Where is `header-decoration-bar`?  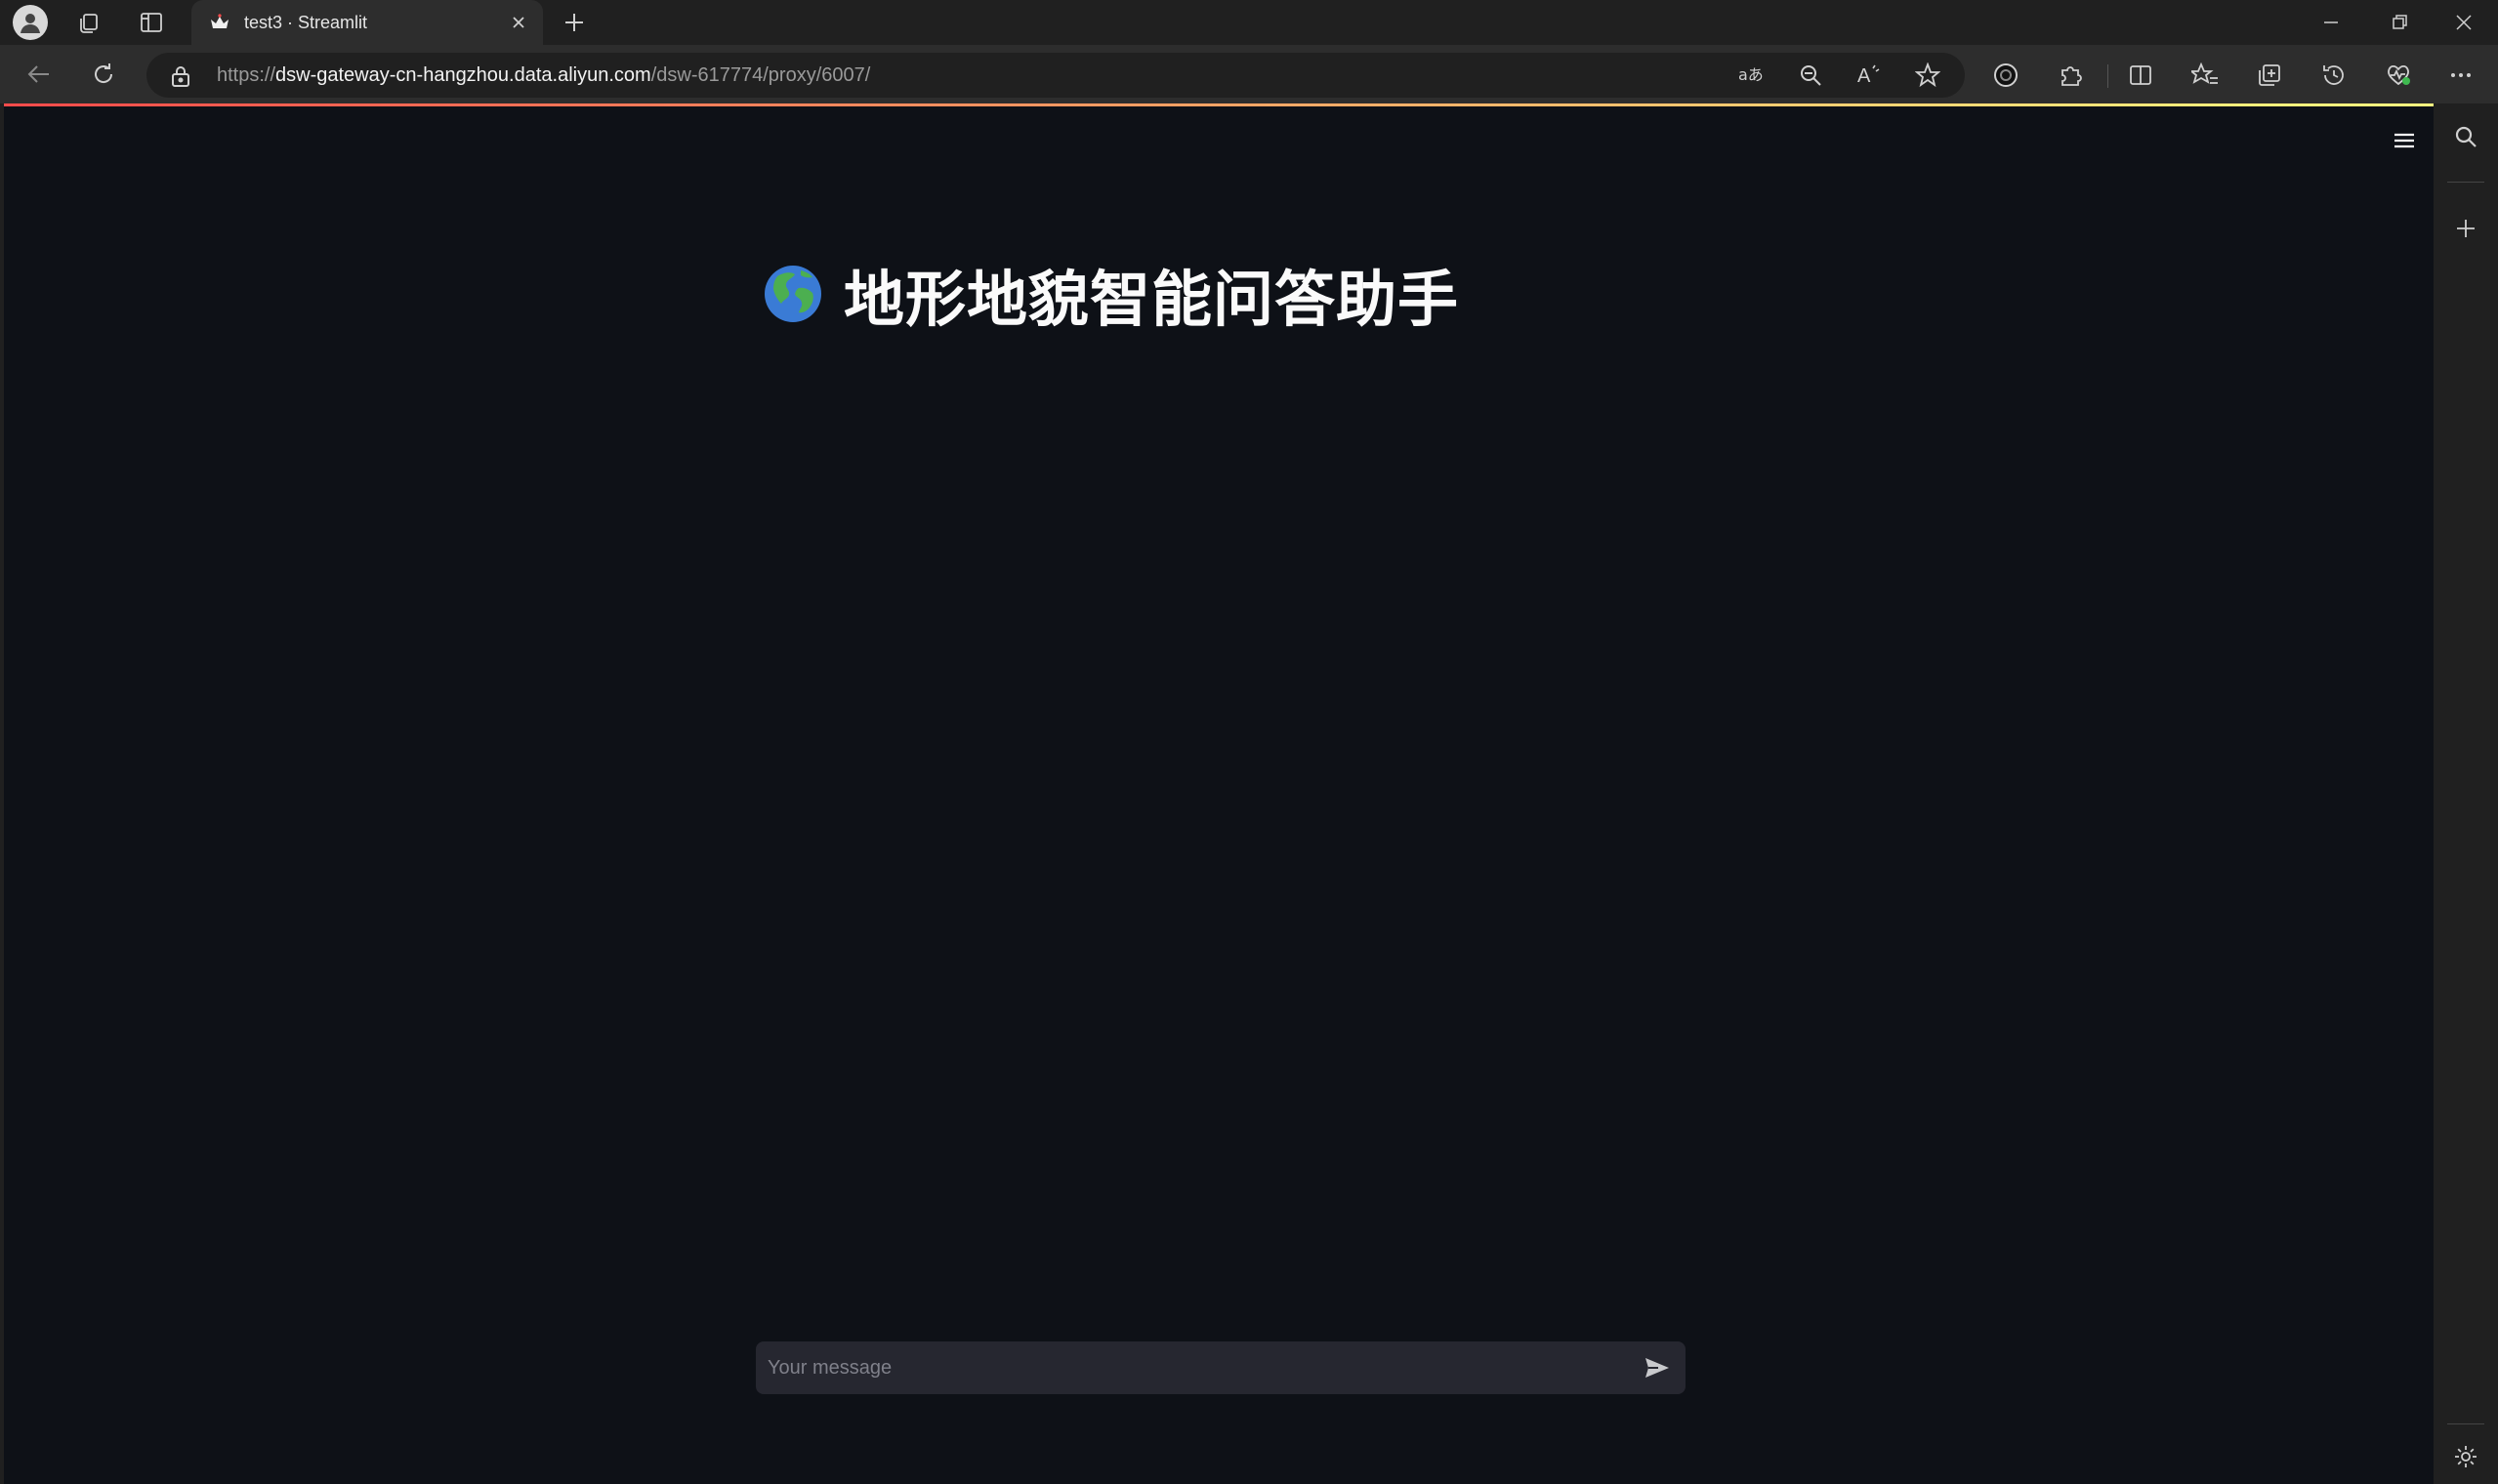 header-decoration-bar is located at coordinates (1219, 105).